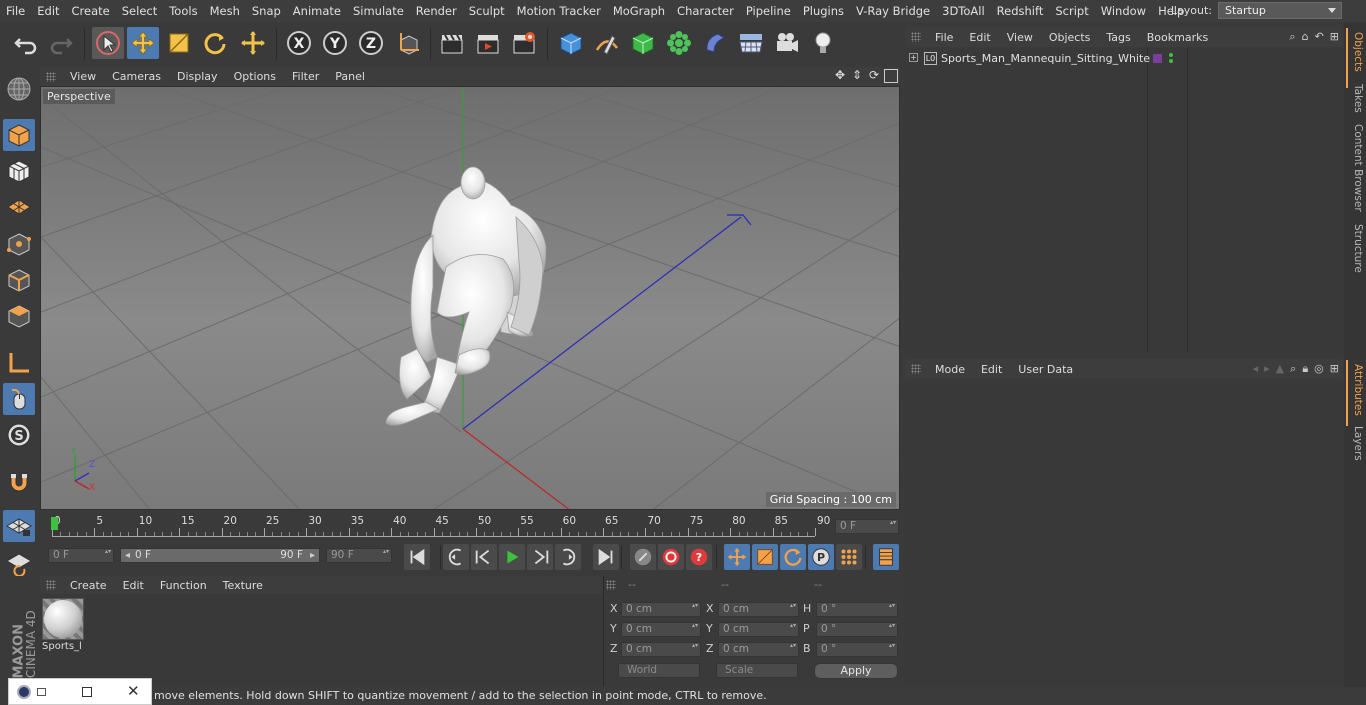 The height and width of the screenshot is (705, 1366). I want to click on menu-pipeline: Pipeline, so click(768, 11).